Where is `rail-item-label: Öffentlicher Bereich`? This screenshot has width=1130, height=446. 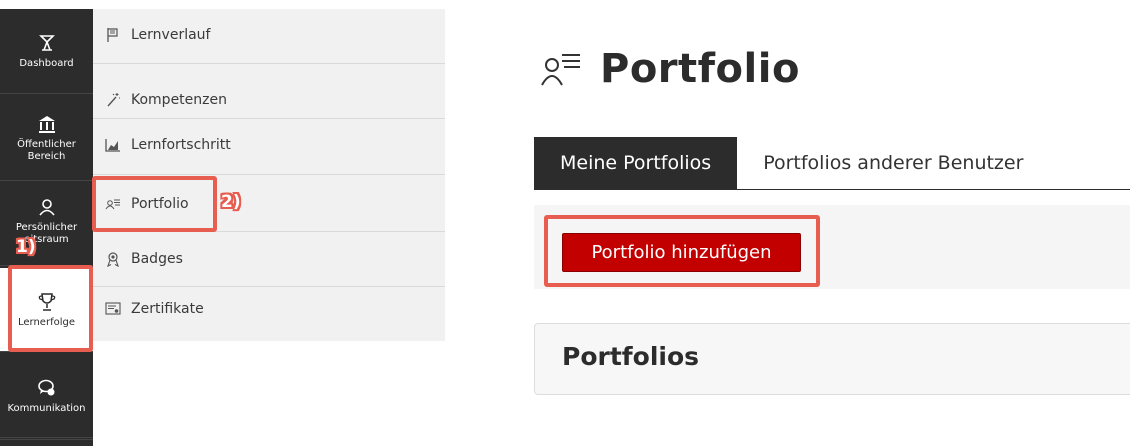
rail-item-label: Öffentlicher Bereich is located at coordinates (46, 150).